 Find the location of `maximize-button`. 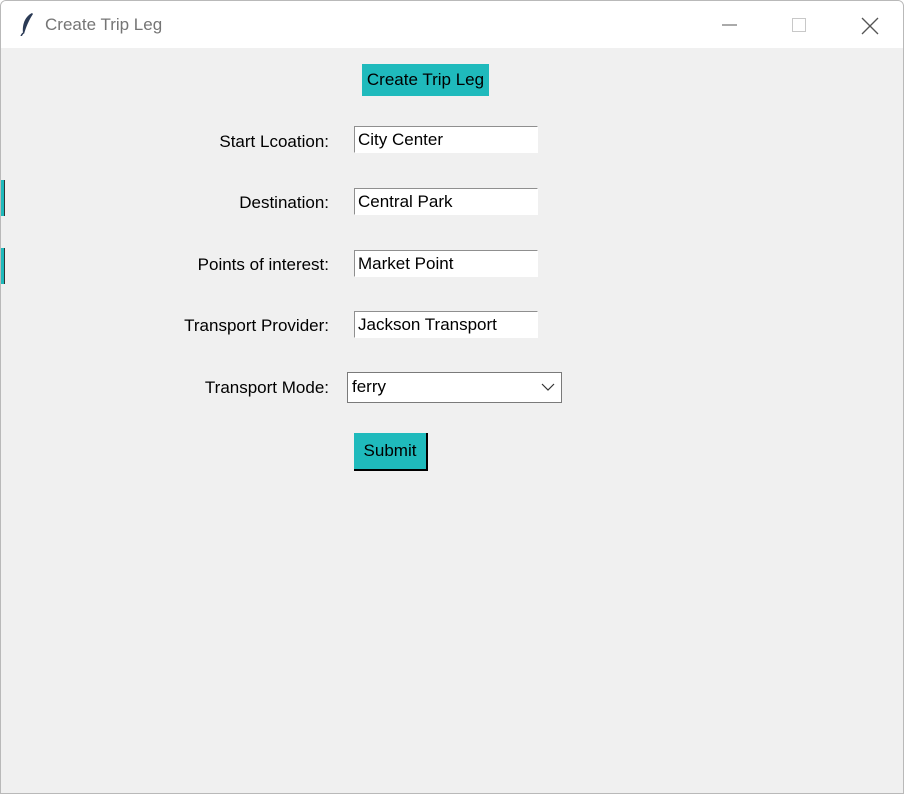

maximize-button is located at coordinates (799, 24).